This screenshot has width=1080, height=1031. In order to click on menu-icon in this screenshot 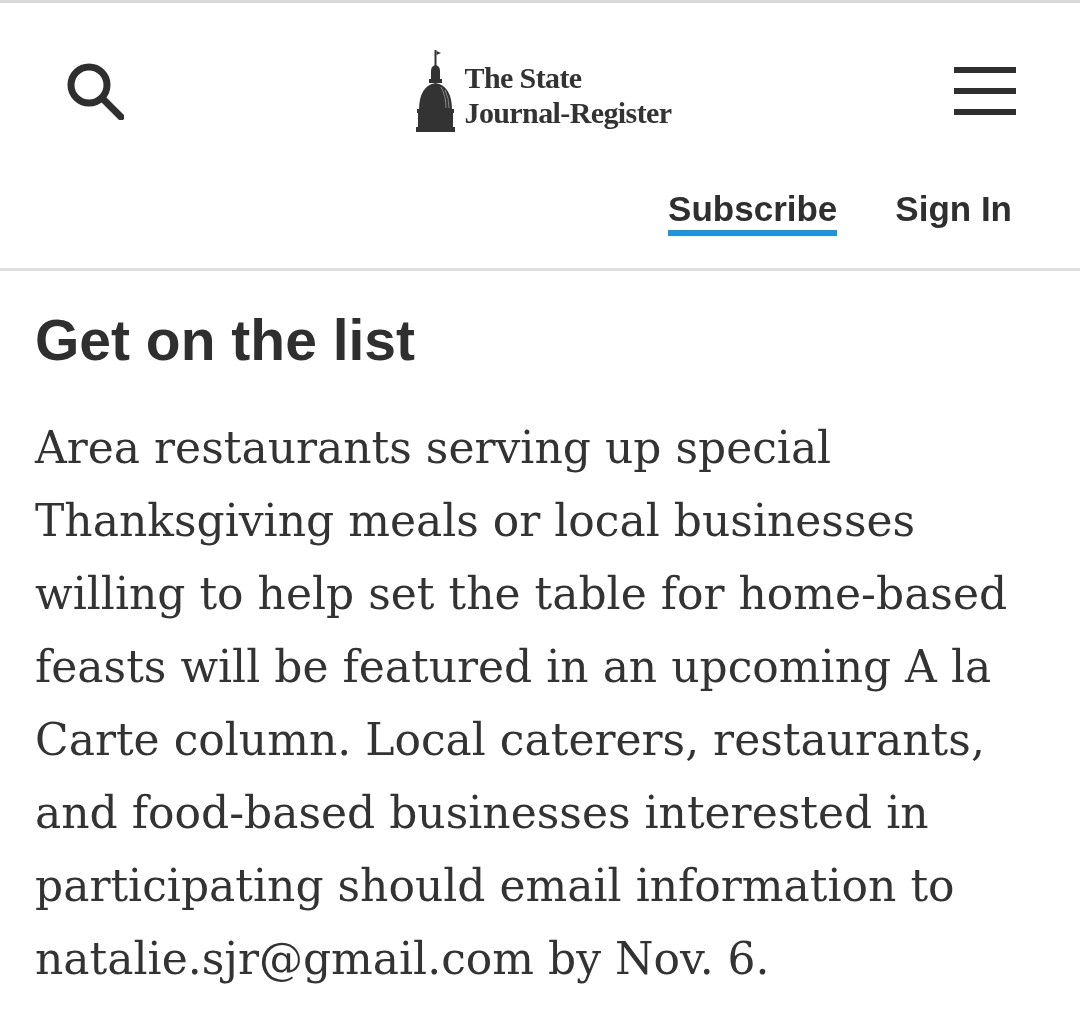, I will do `click(985, 90)`.